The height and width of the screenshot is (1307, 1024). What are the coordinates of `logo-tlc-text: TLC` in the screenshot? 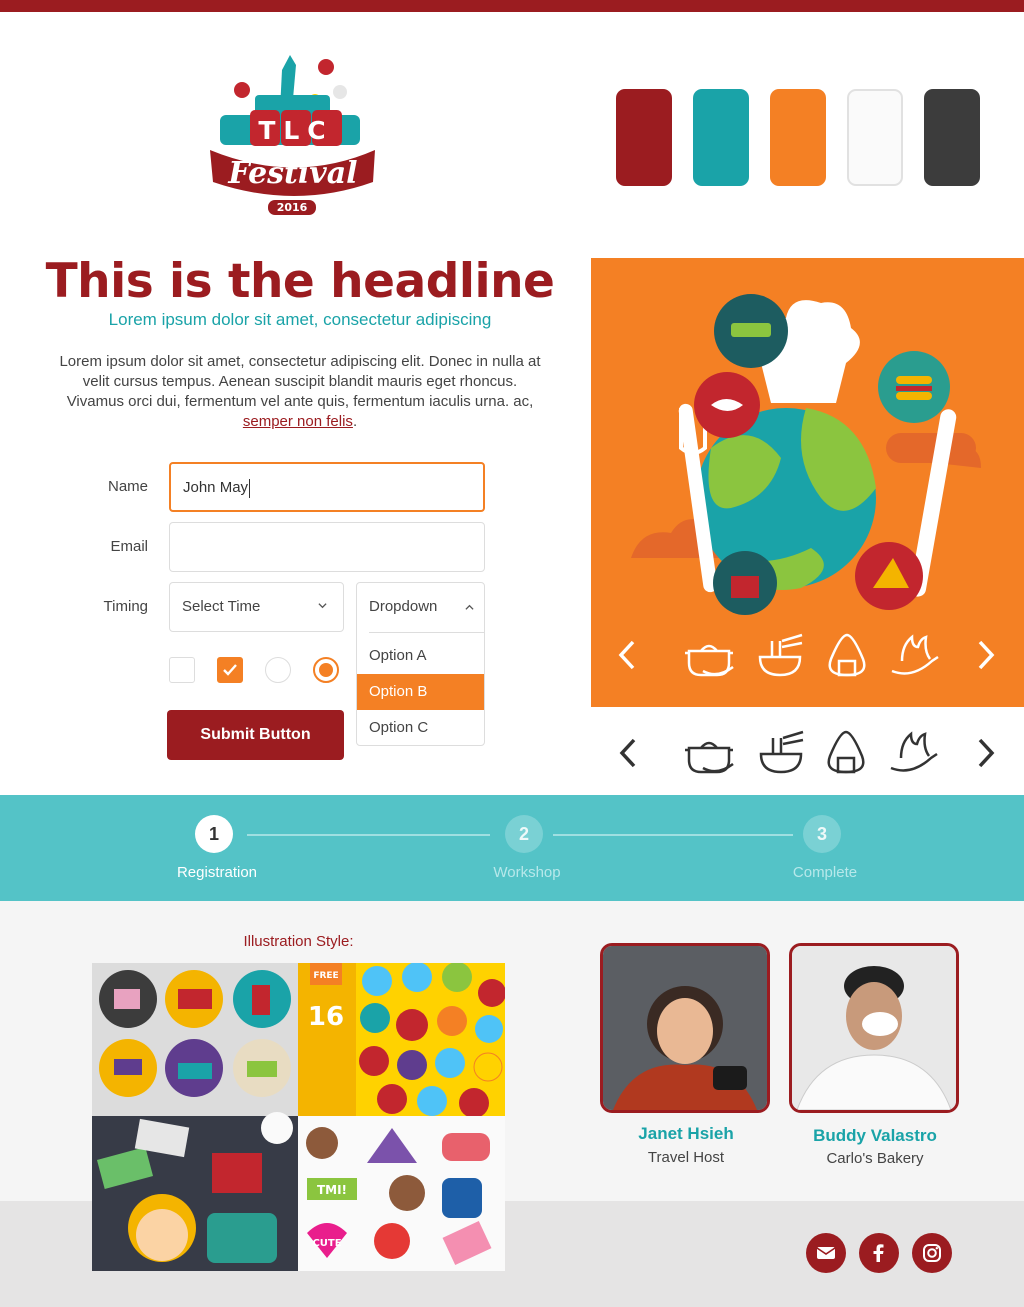 It's located at (295, 130).